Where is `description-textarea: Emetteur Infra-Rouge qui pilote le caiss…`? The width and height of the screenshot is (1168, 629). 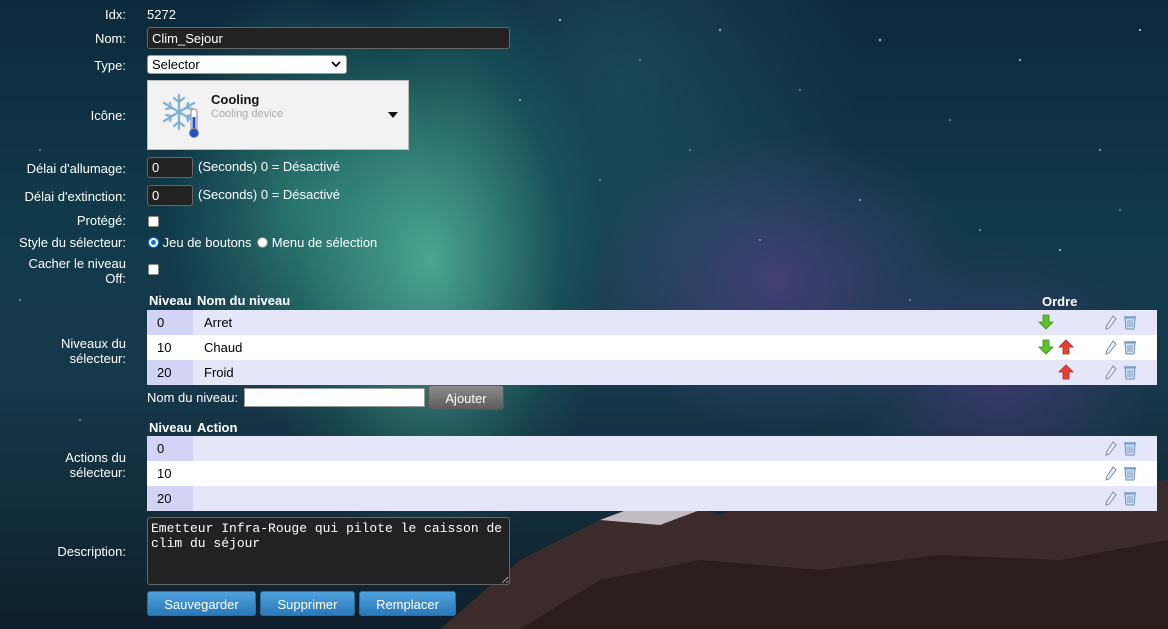
description-textarea: Emetteur Infra-Rouge qui pilote le caiss… is located at coordinates (328, 551).